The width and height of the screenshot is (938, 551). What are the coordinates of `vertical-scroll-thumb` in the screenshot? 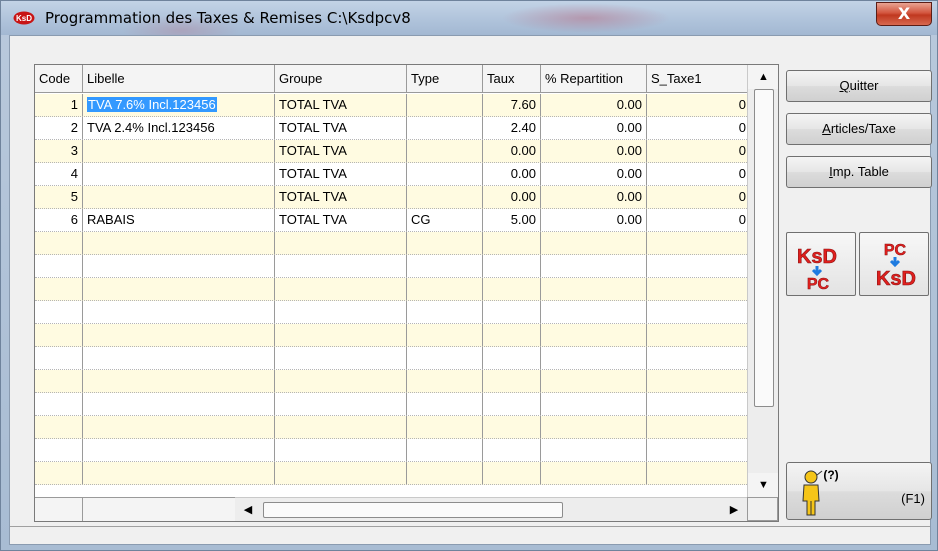 It's located at (764, 248).